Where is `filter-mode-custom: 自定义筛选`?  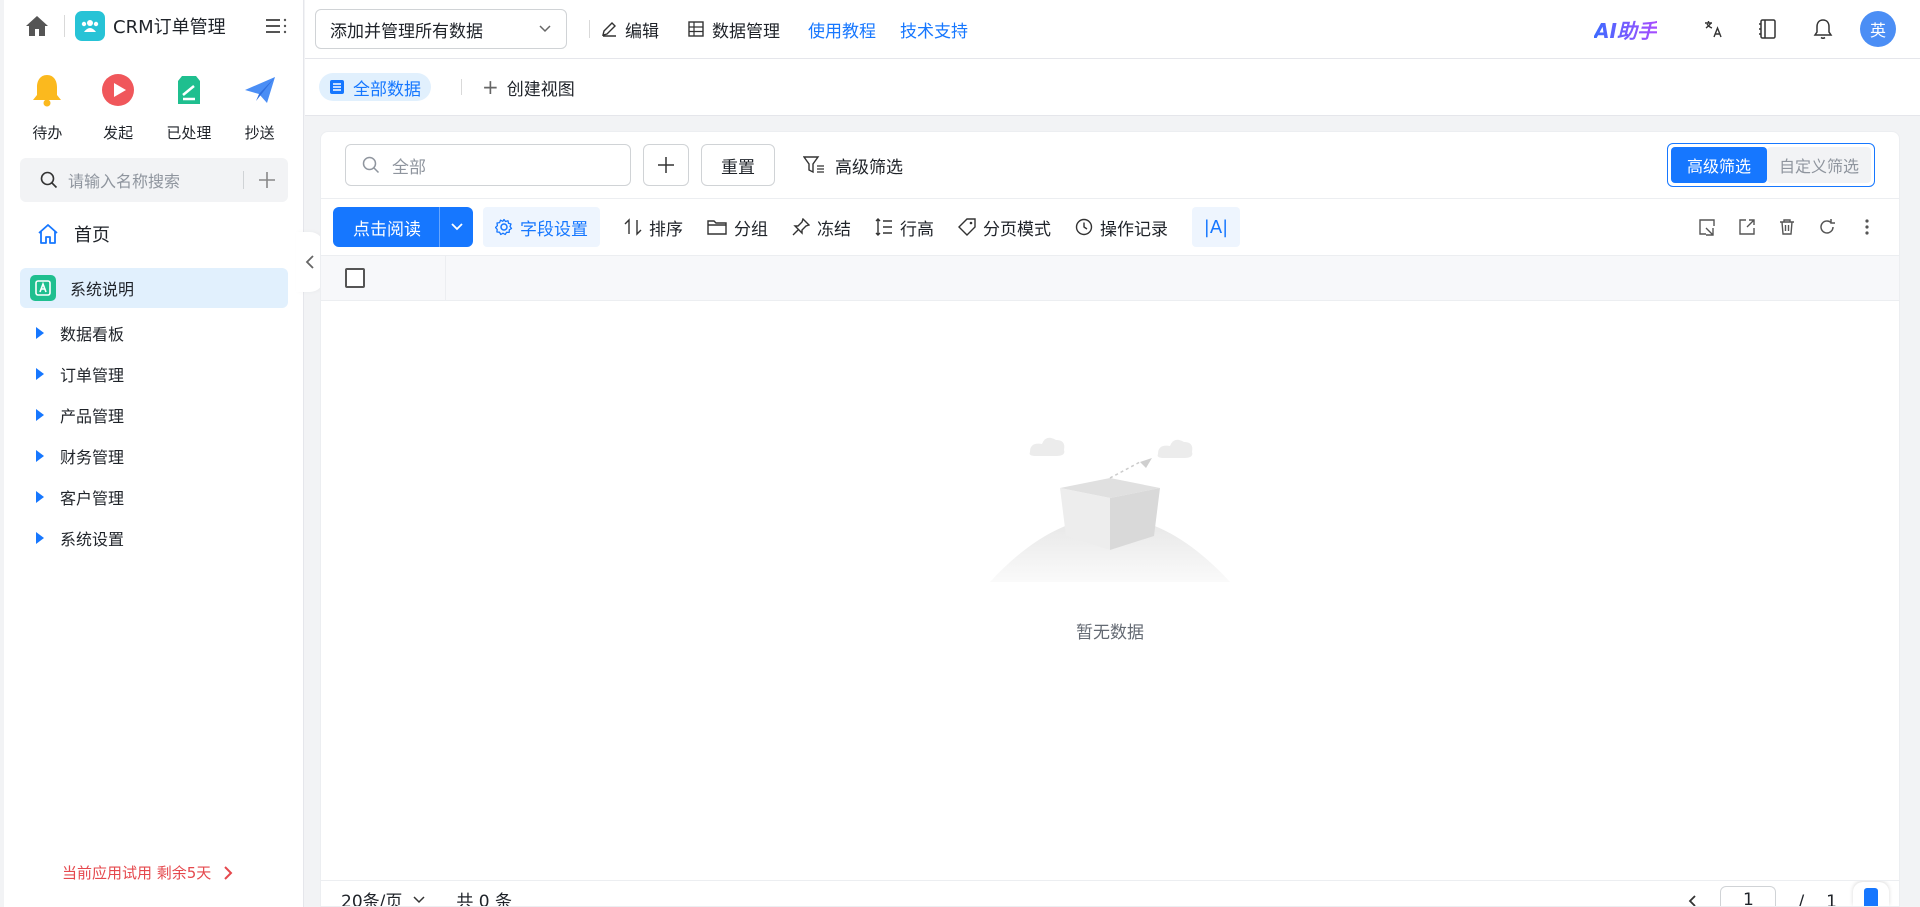
filter-mode-custom: 自定义筛选 is located at coordinates (1818, 165).